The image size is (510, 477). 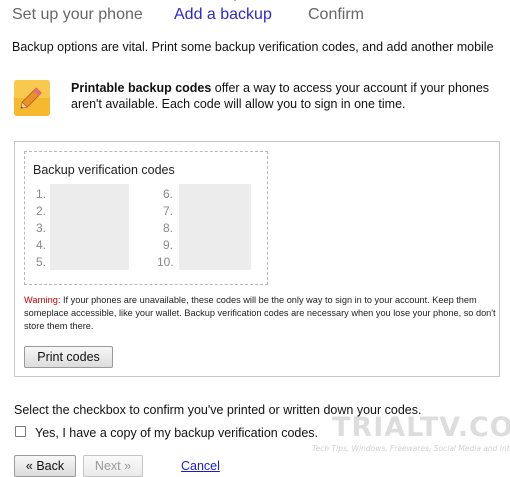 I want to click on next-button: Next », so click(x=113, y=466).